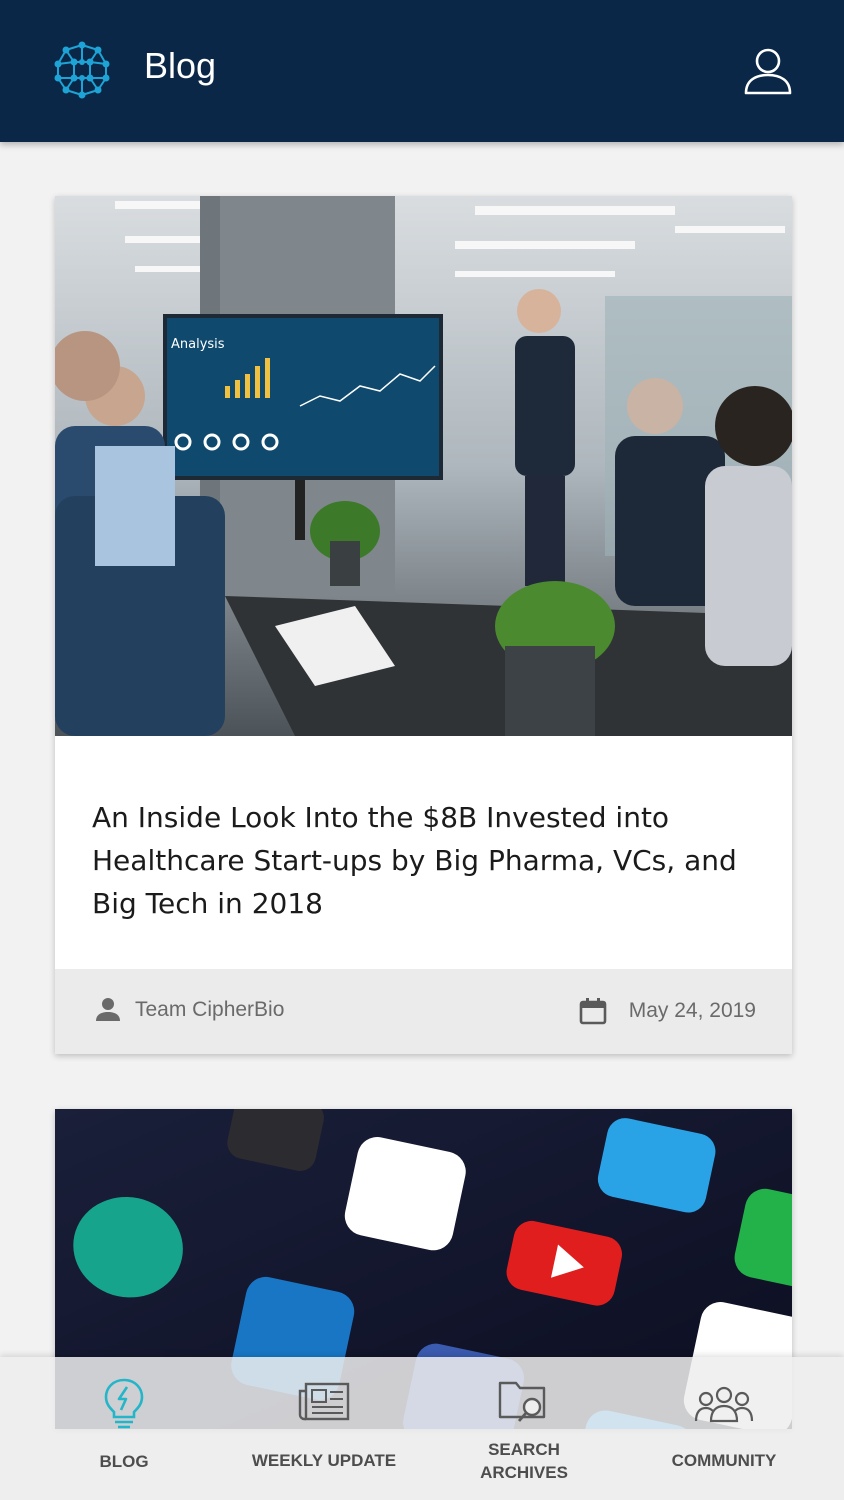 This screenshot has width=844, height=1500. I want to click on nav-label-search-archives-line1: SEARCH, so click(524, 1449).